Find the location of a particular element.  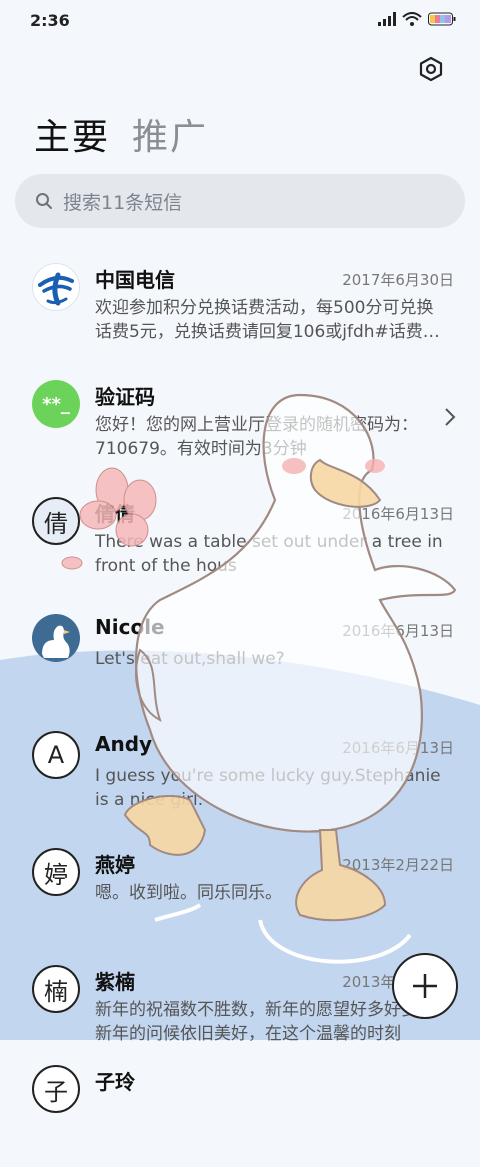

tab-primary: 主要 is located at coordinates (72, 134).